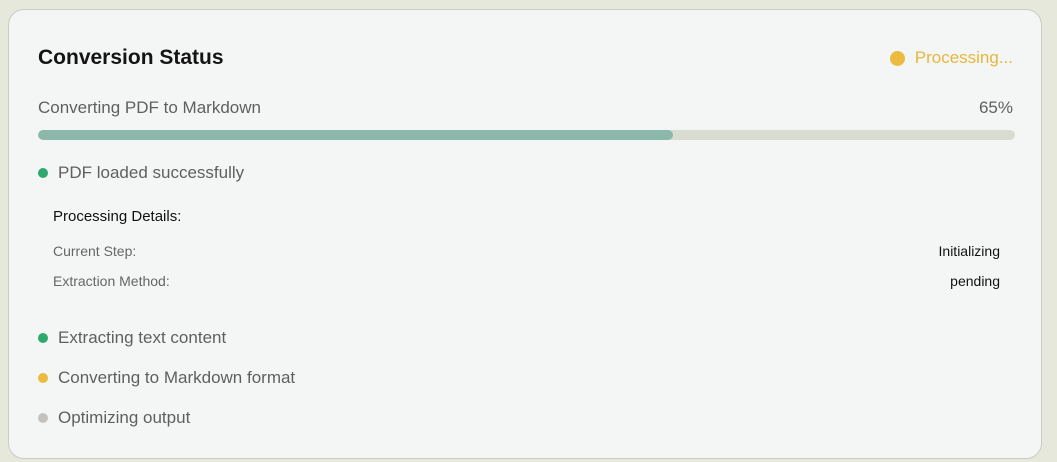 This screenshot has height=462, width=1057. Describe the element at coordinates (131, 57) in the screenshot. I see `card-title: Conversion Status` at that location.